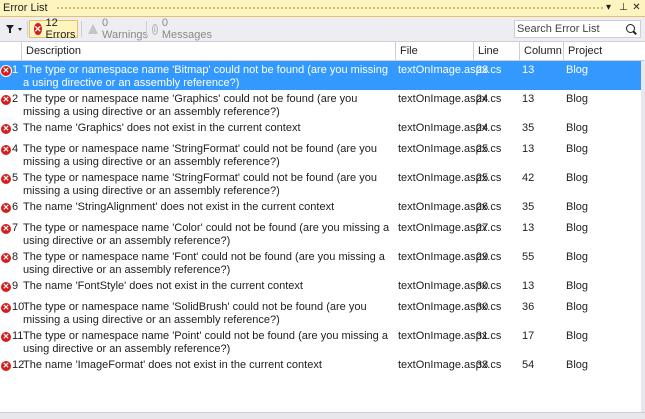  I want to click on column-header-row: Description File Line Column Project, so click(322, 51).